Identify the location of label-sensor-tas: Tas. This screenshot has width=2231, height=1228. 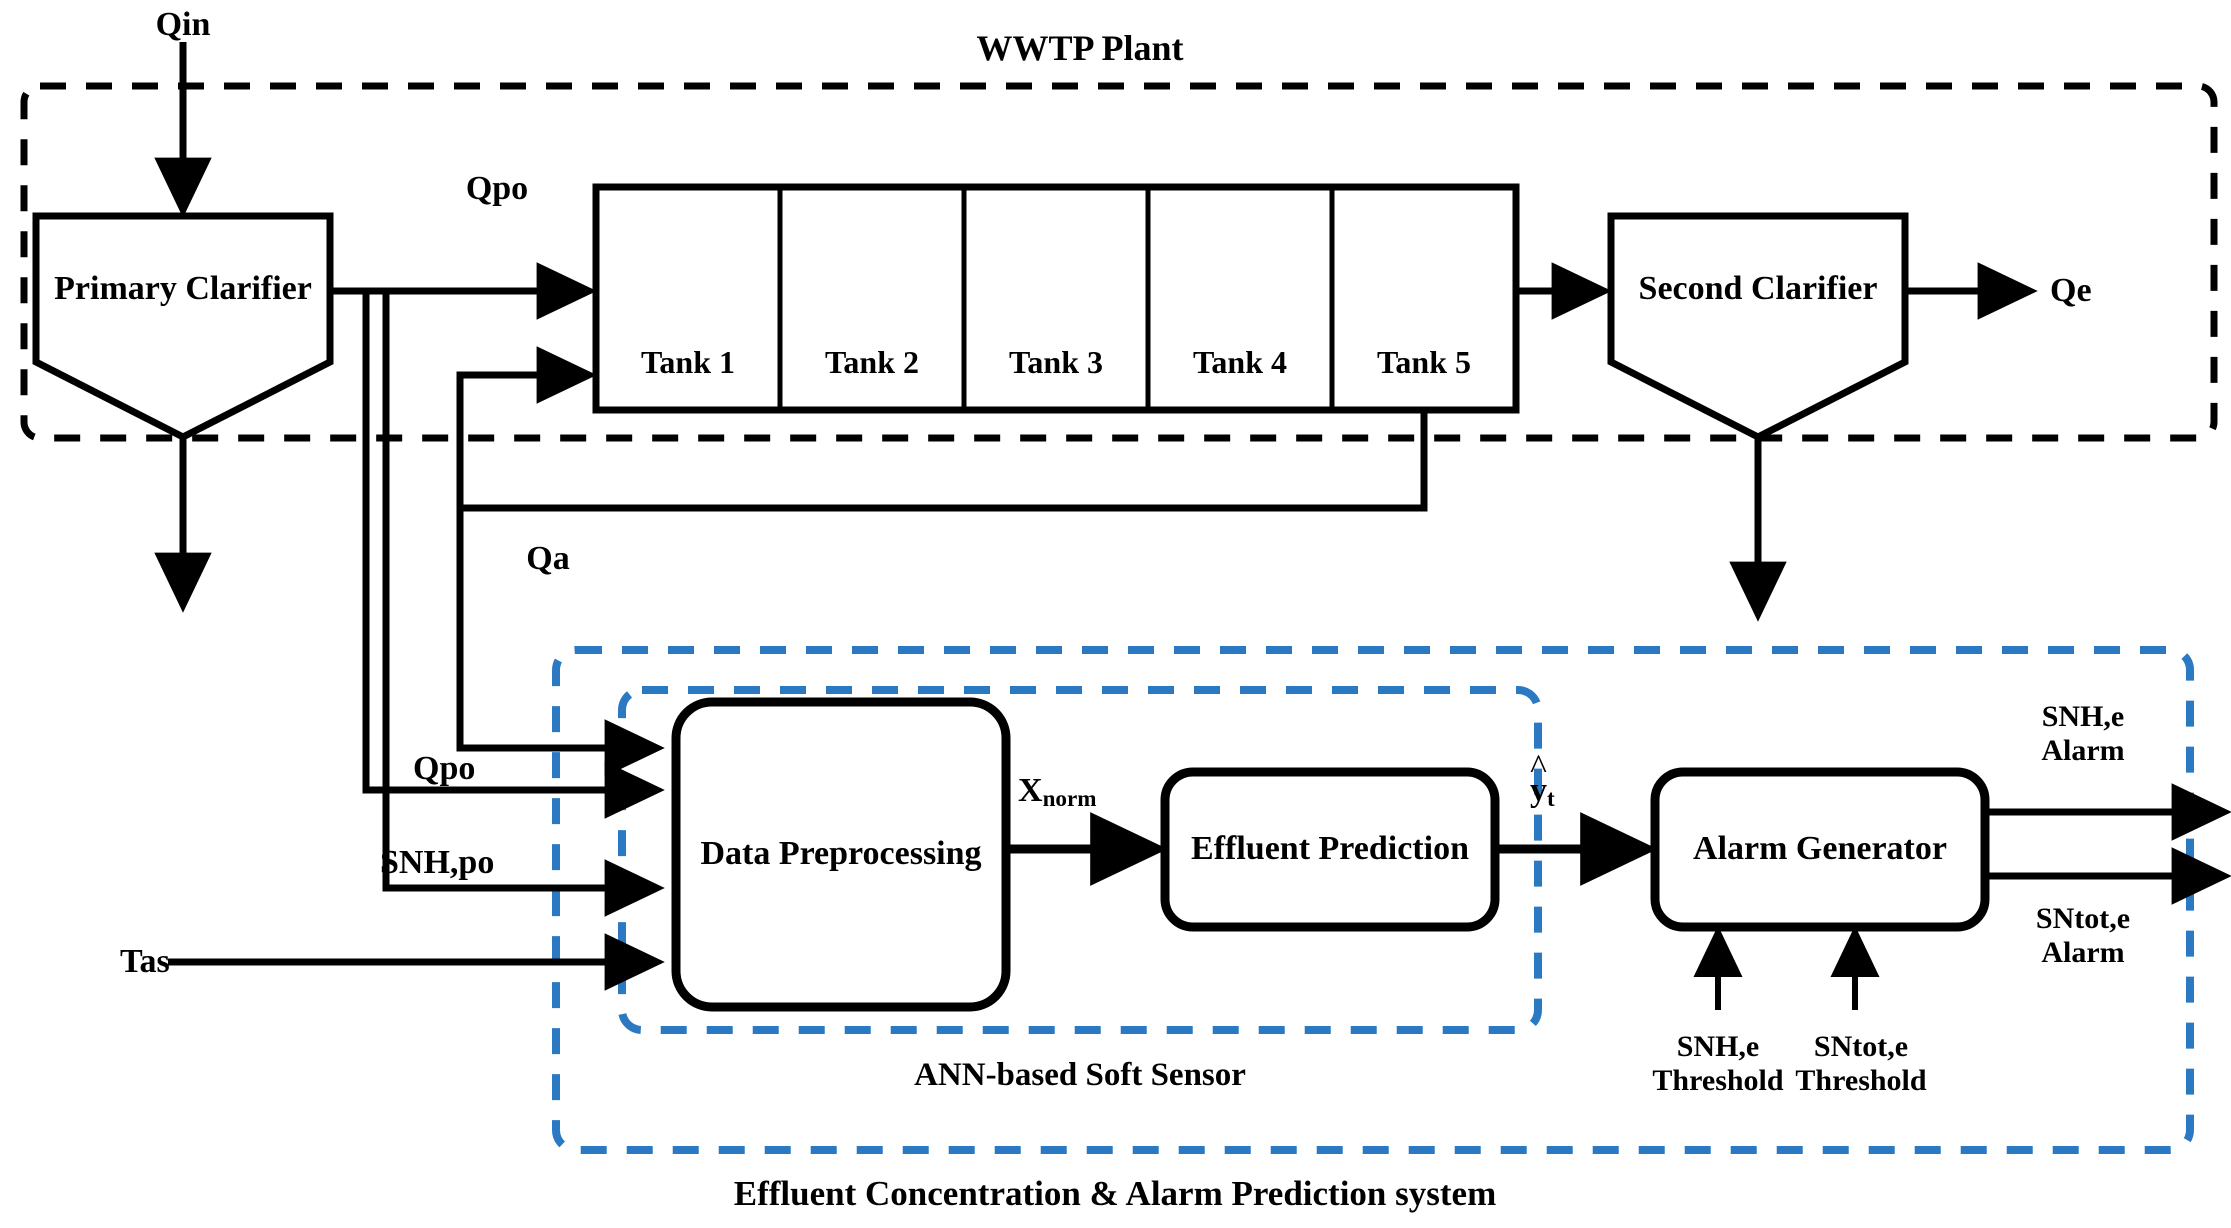
(145, 961).